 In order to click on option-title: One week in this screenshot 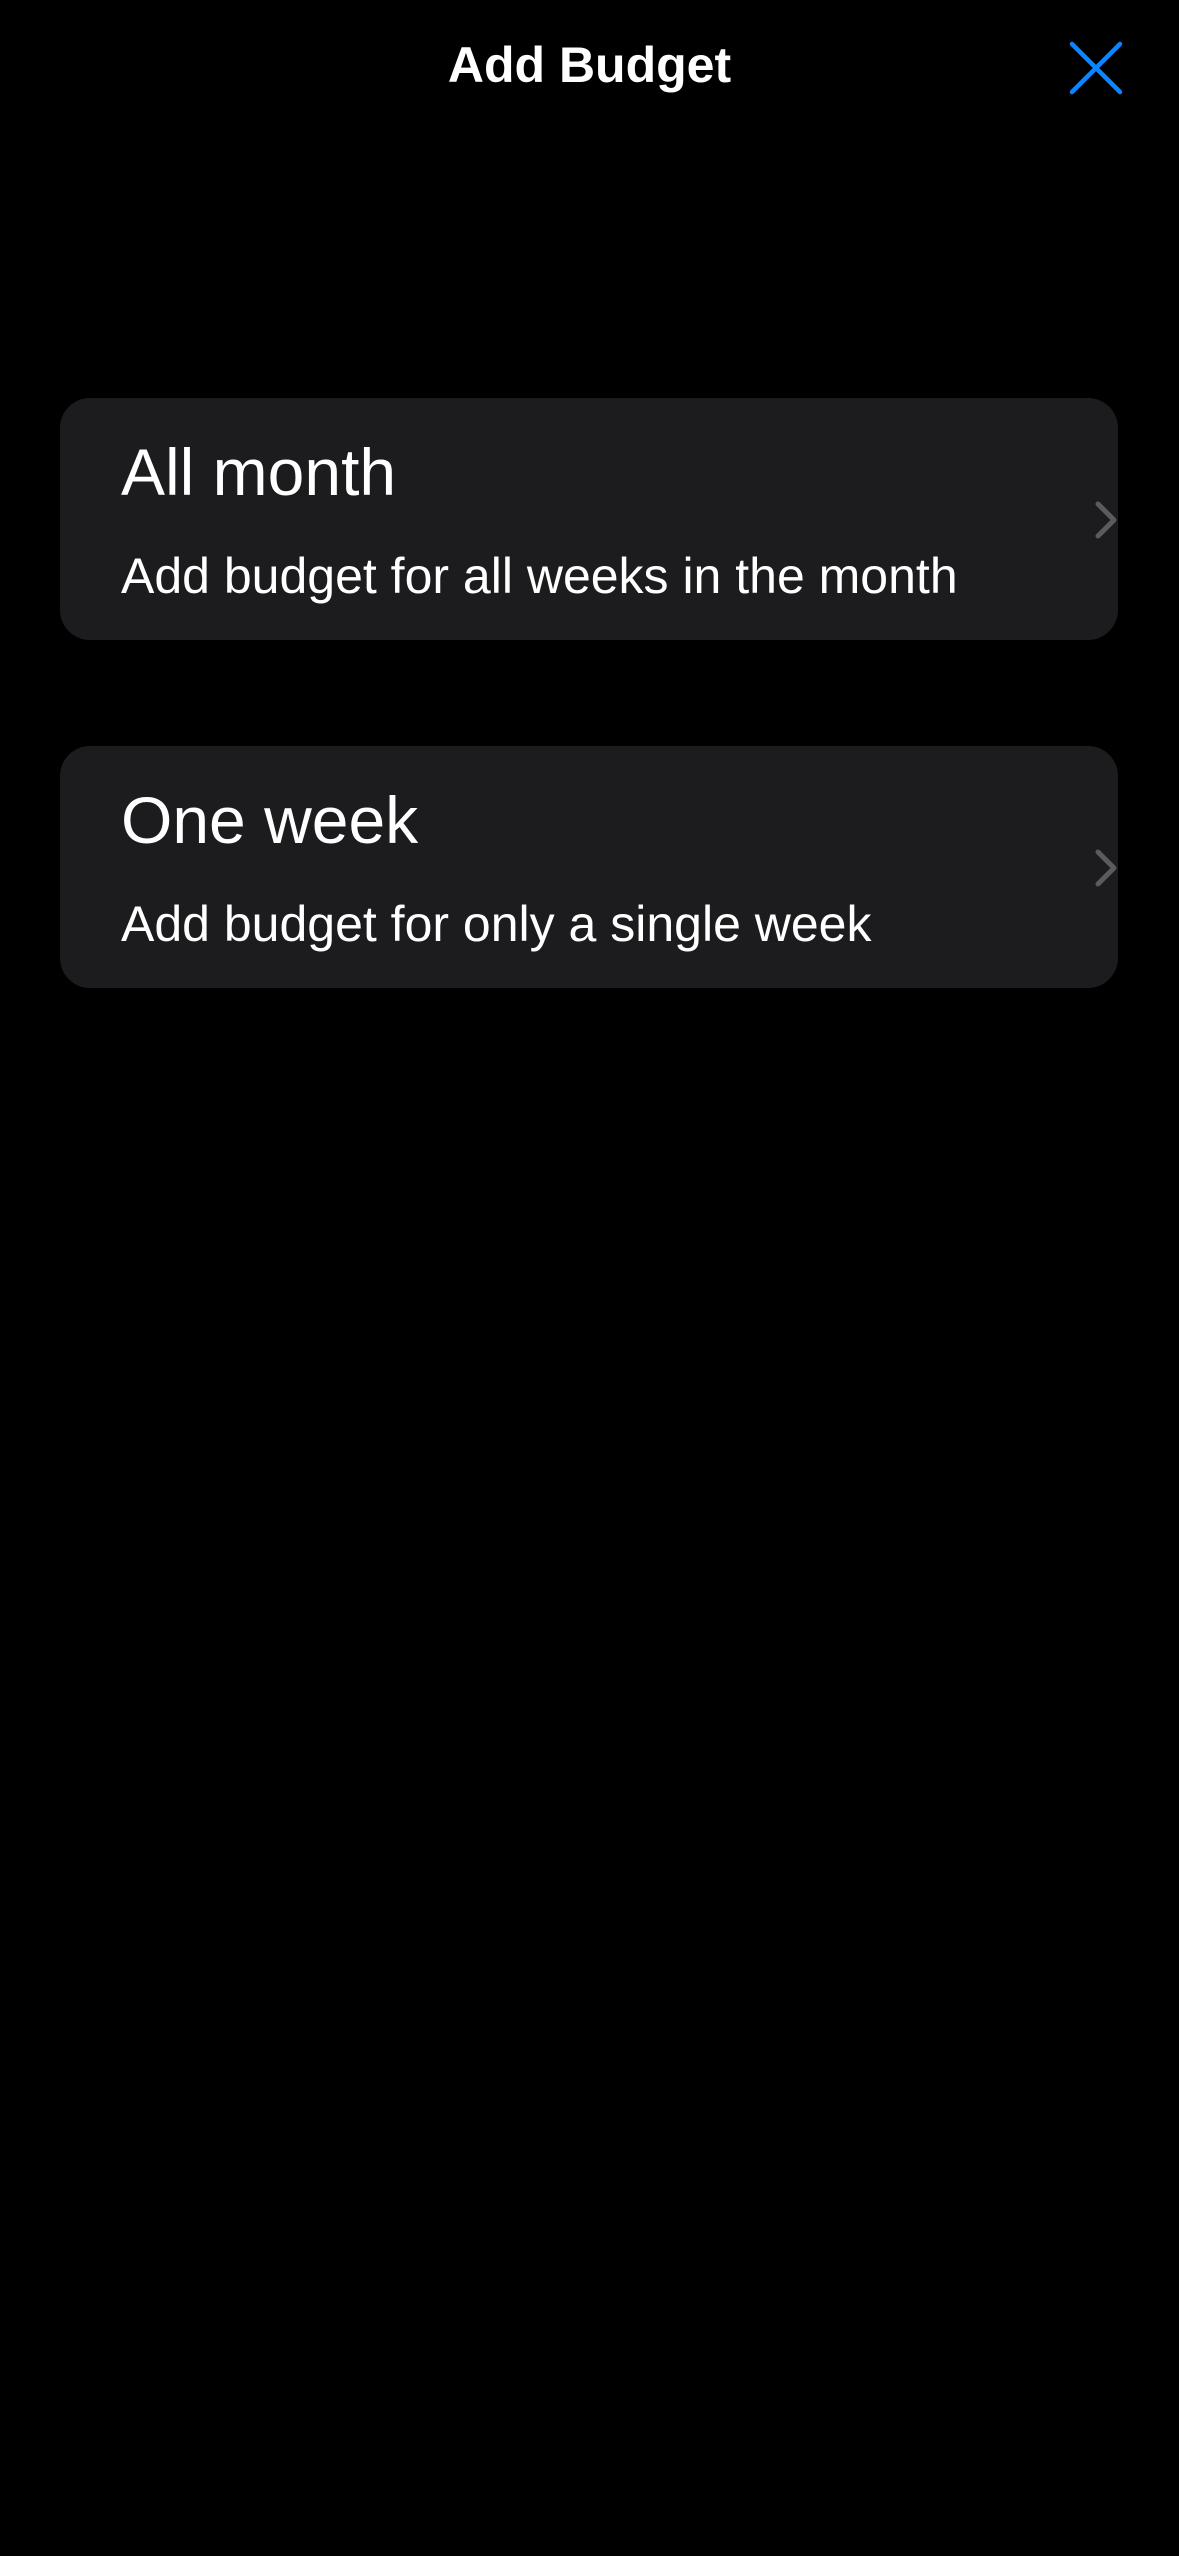, I will do `click(270, 820)`.